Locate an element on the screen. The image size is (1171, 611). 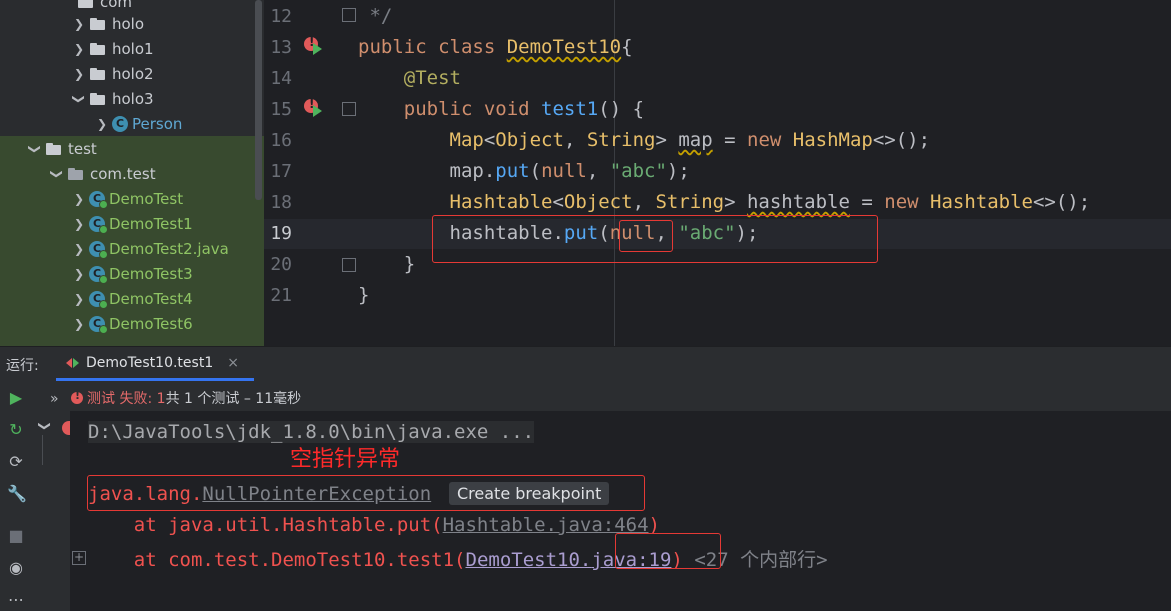
status-failed-count: 1 is located at coordinates (161, 399).